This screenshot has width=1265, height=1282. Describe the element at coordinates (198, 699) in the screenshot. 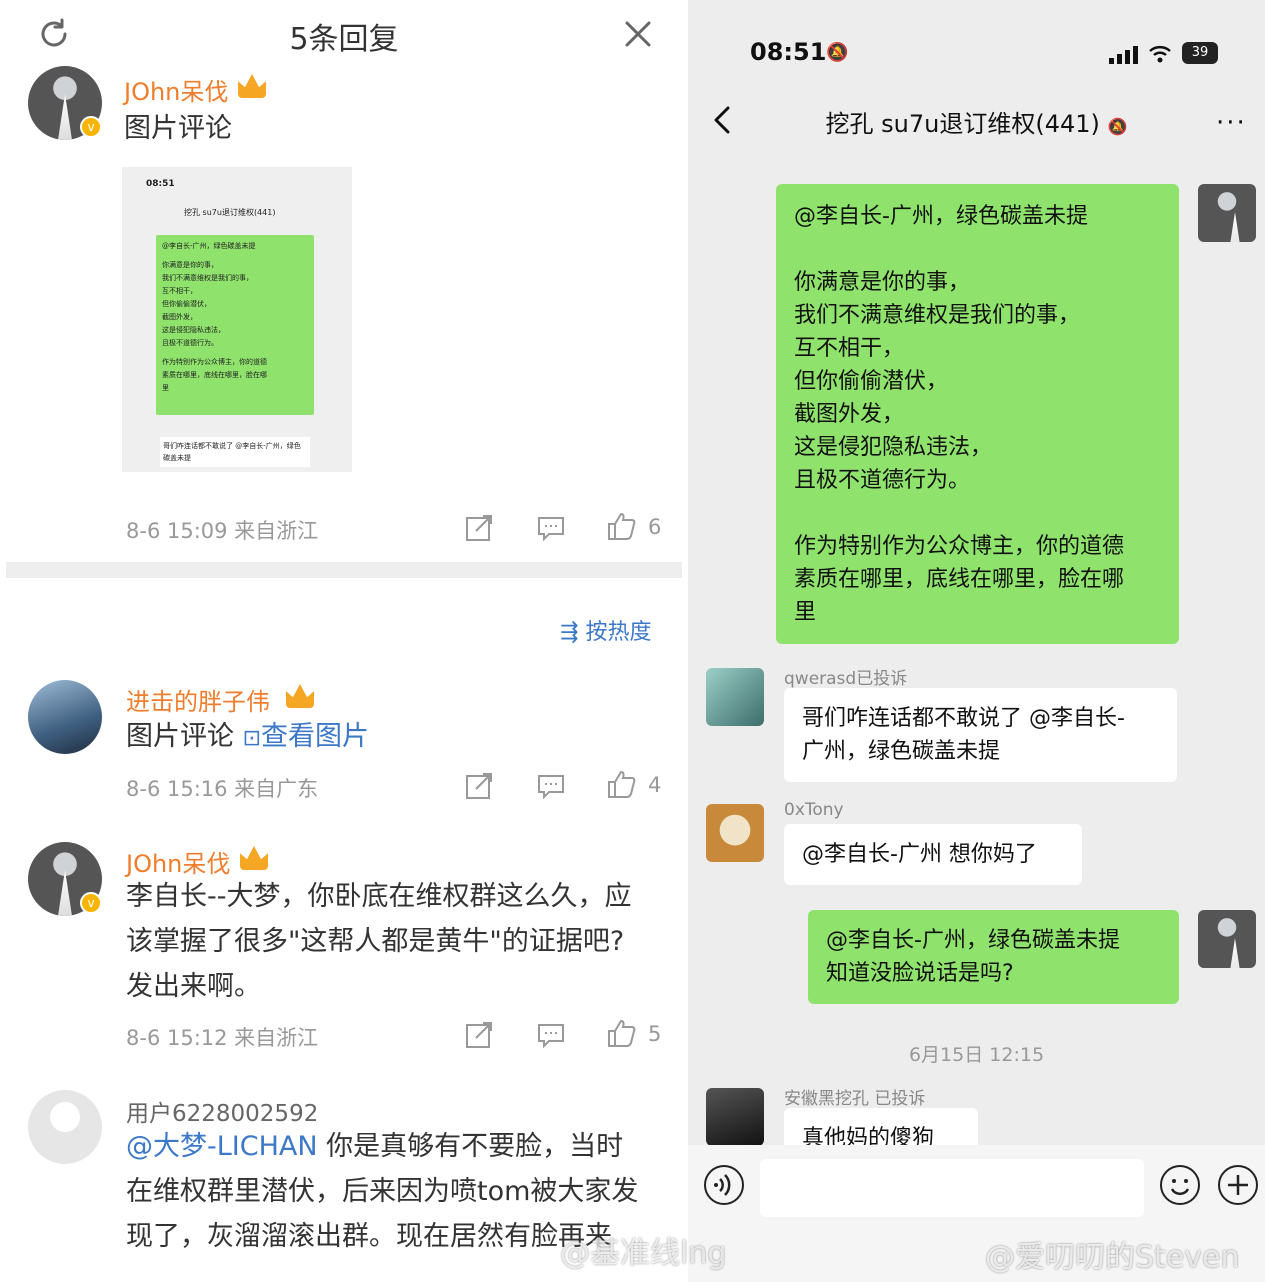

I see `comment-username: 进击的胖子伟` at that location.